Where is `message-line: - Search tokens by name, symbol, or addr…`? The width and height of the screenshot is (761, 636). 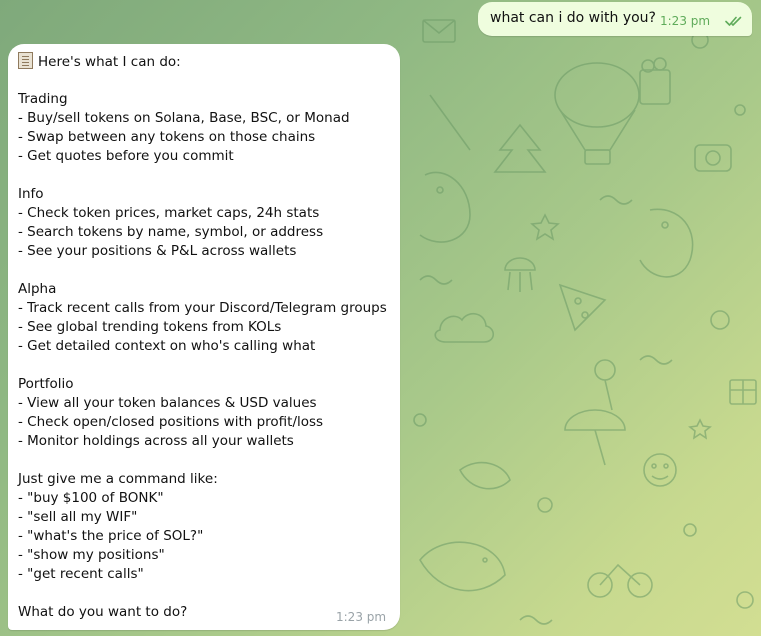 message-line: - Search tokens by name, symbol, or addr… is located at coordinates (171, 232).